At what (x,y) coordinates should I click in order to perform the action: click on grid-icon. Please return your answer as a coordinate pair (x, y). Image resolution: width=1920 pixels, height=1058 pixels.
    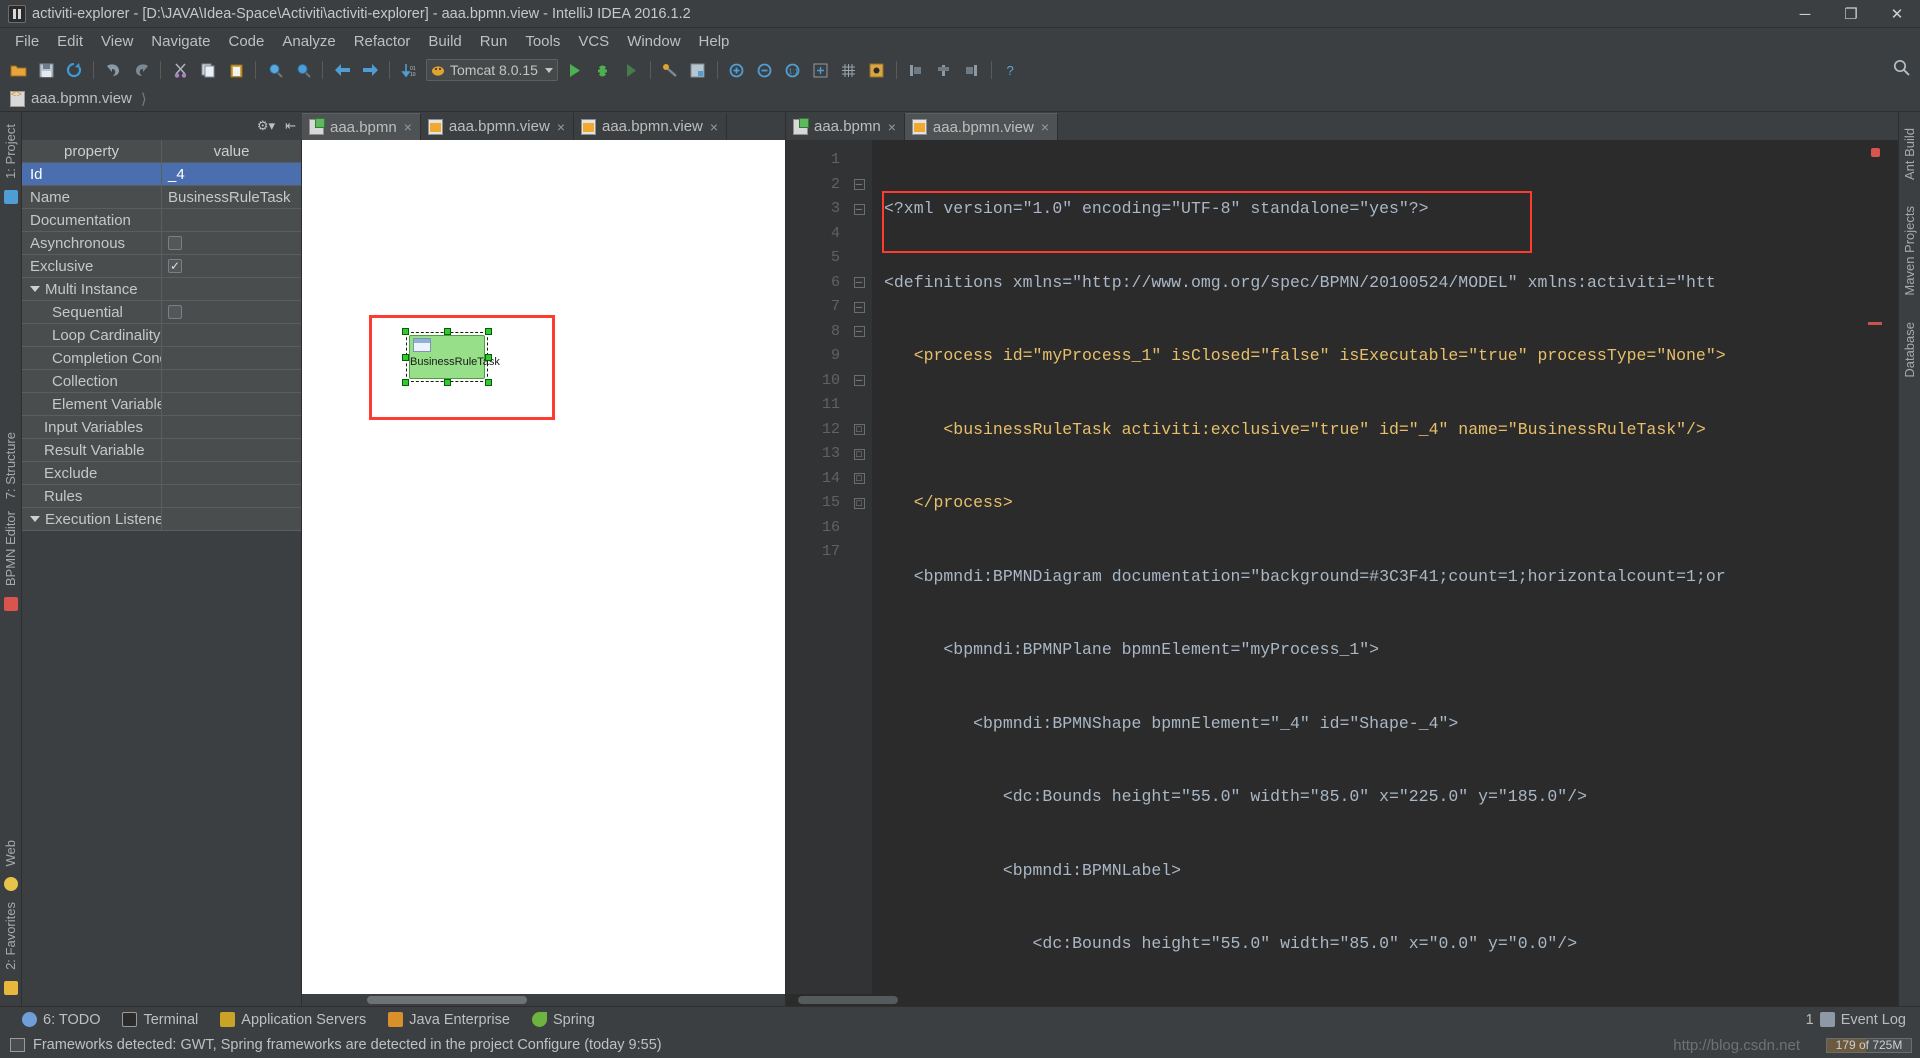
    Looking at the image, I should click on (849, 70).